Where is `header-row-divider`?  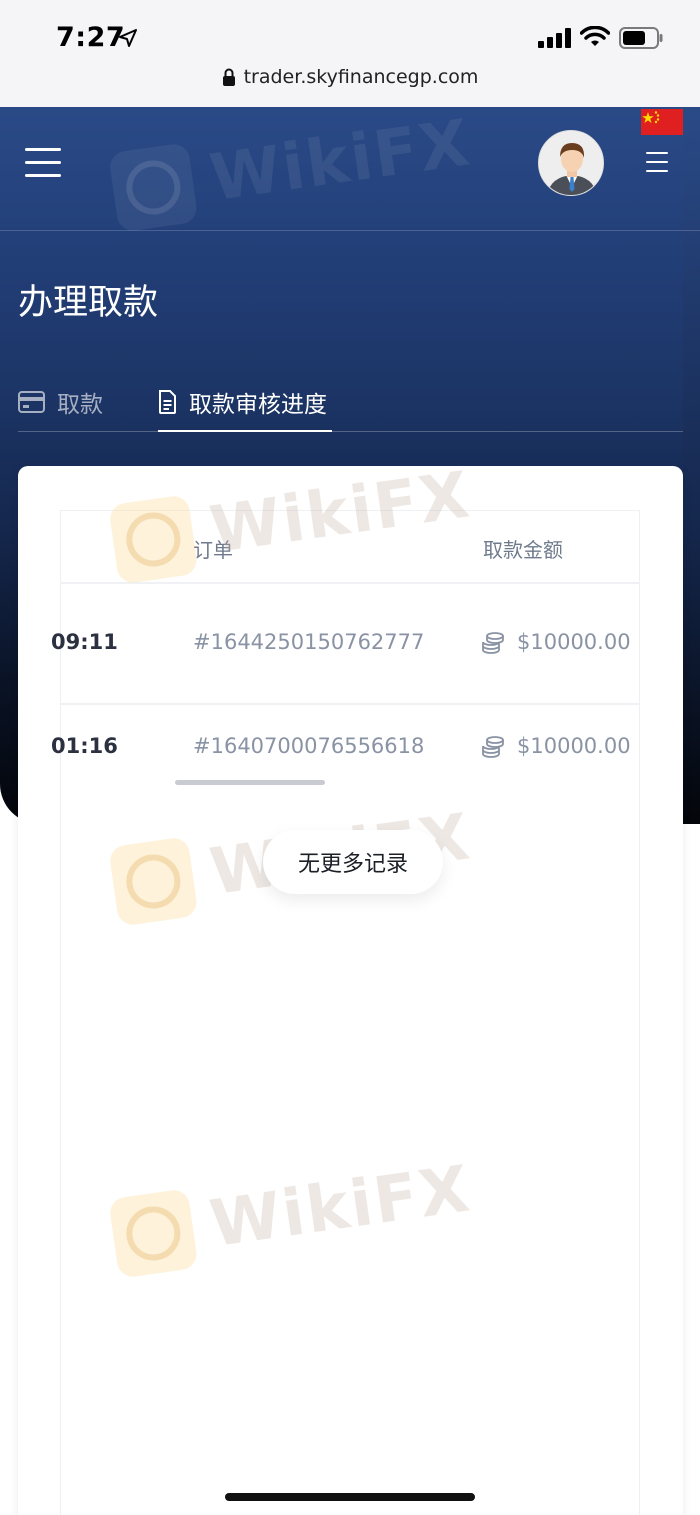
header-row-divider is located at coordinates (350, 583).